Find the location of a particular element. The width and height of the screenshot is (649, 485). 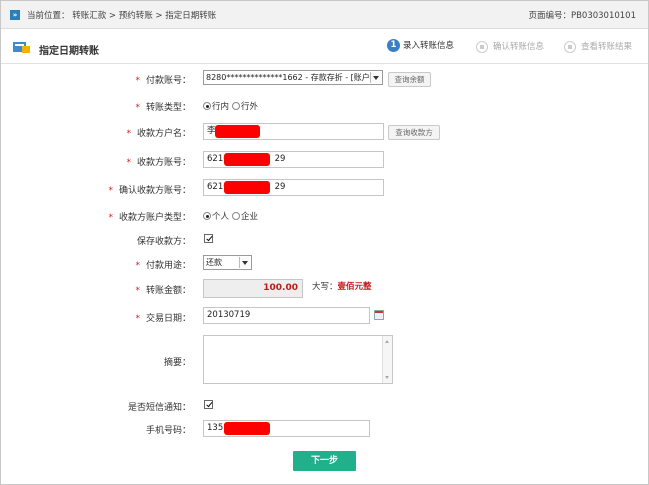

radio-internal-label: 行内 is located at coordinates (221, 107).